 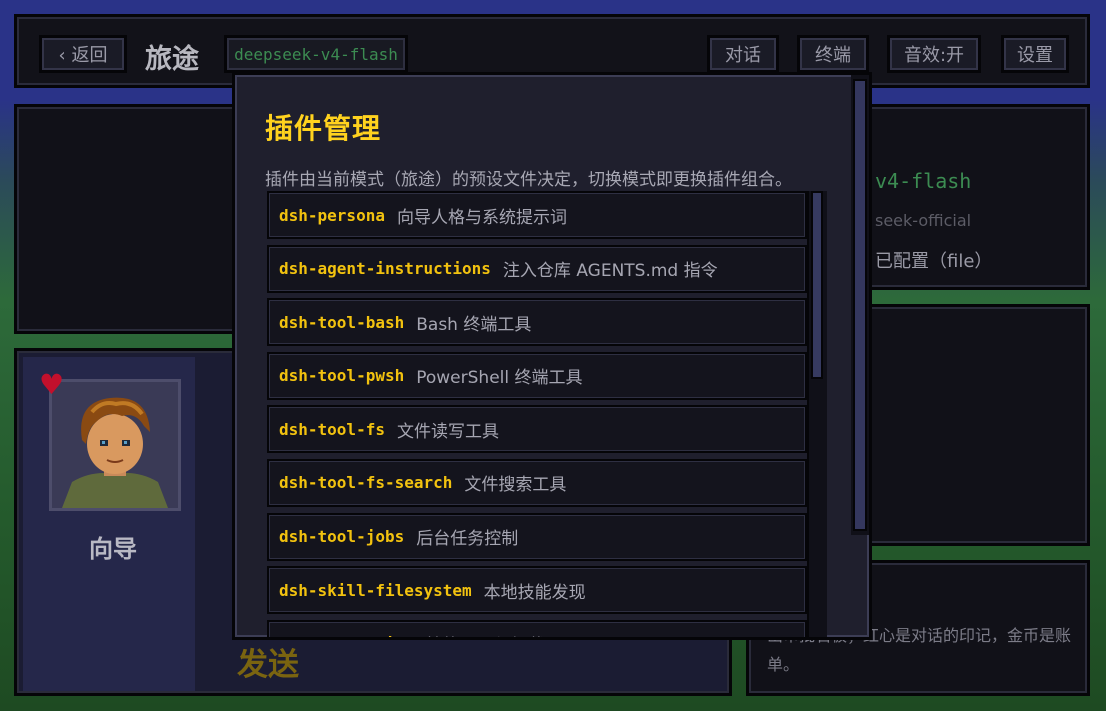 What do you see at coordinates (83, 54) in the screenshot?
I see `back-button: ‹ 返回` at bounding box center [83, 54].